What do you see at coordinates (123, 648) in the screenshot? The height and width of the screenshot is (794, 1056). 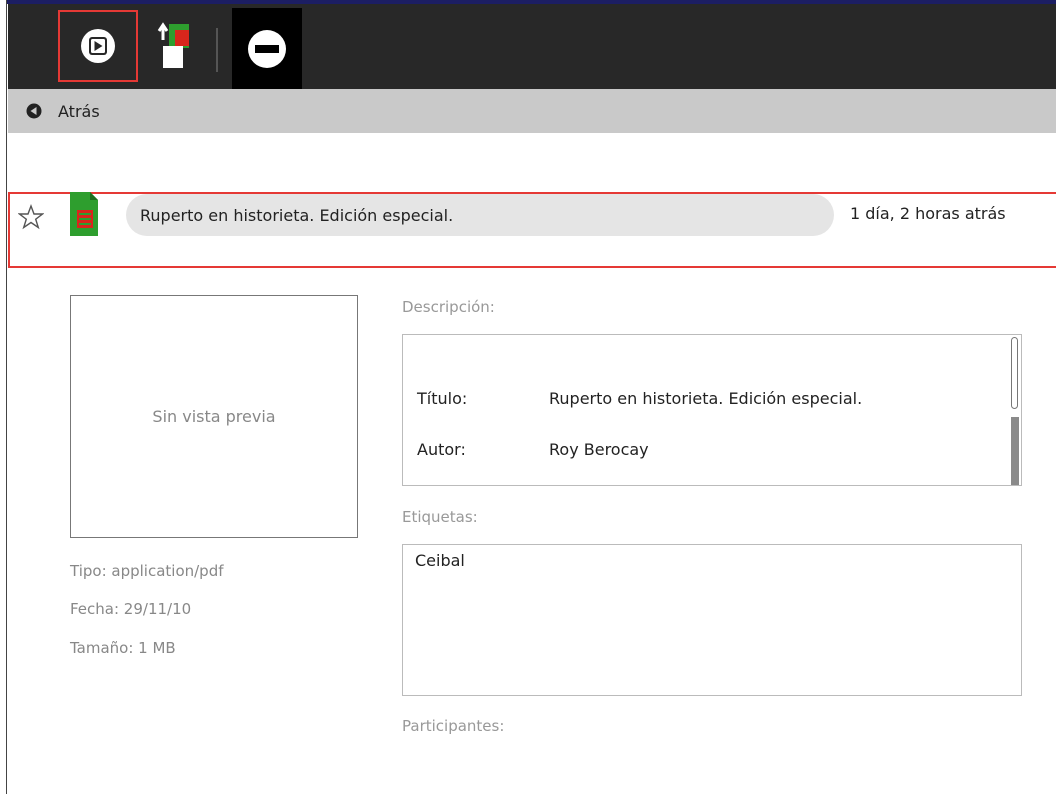 I see `meta-size: Tamaño: 1 MB` at bounding box center [123, 648].